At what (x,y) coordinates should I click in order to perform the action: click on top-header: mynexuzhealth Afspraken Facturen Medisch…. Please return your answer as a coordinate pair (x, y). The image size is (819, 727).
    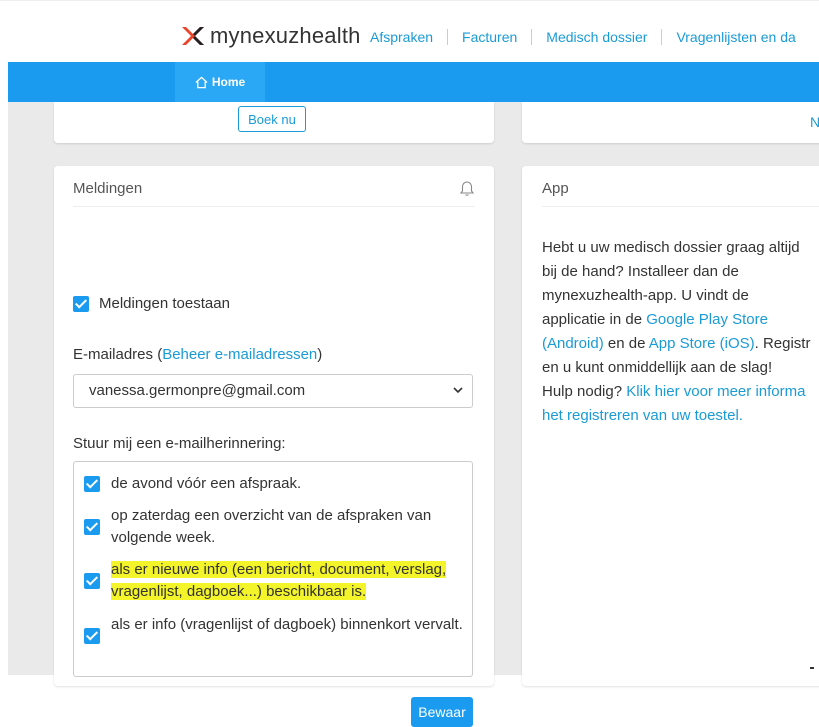
    Looking at the image, I should click on (409, 31).